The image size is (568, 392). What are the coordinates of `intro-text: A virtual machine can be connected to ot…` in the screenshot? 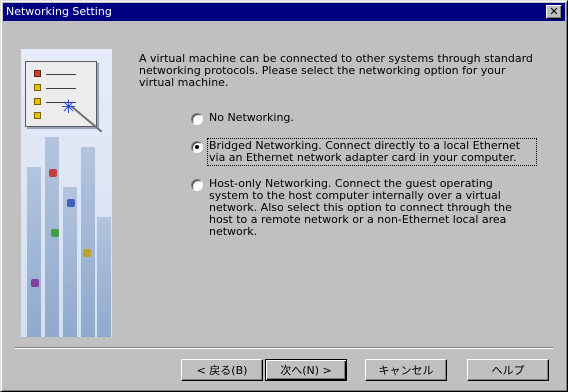 It's located at (336, 70).